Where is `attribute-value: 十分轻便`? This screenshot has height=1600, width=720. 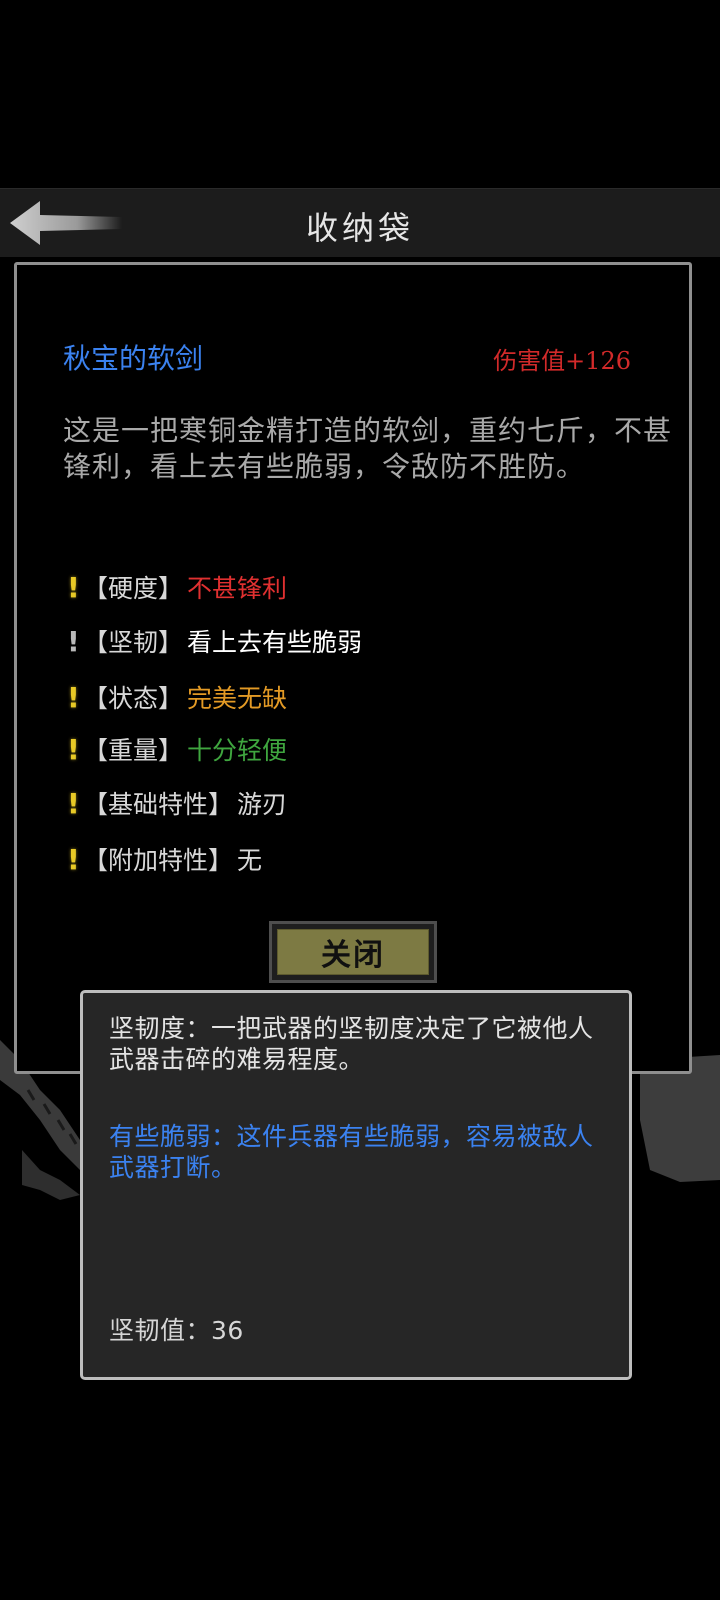 attribute-value: 十分轻便 is located at coordinates (237, 750).